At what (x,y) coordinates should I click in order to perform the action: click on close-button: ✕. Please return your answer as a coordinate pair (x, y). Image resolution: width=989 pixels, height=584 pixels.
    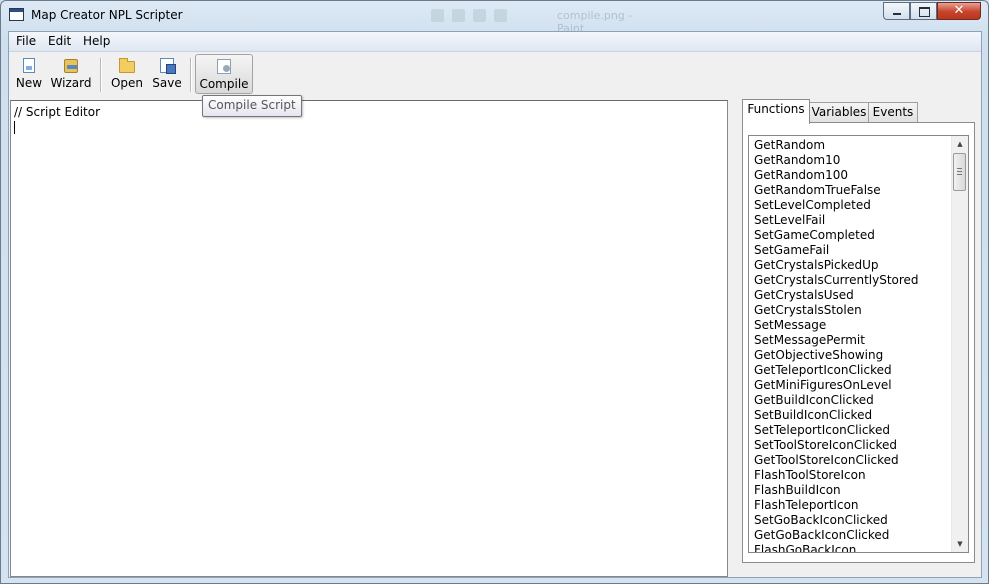
    Looking at the image, I should click on (959, 11).